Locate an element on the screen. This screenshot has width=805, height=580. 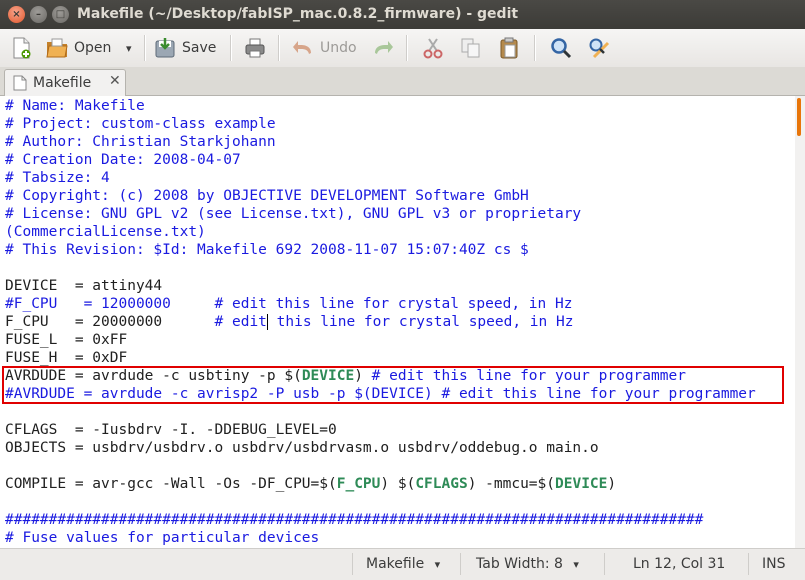
language-selector: Makefile ▾ is located at coordinates (403, 564).